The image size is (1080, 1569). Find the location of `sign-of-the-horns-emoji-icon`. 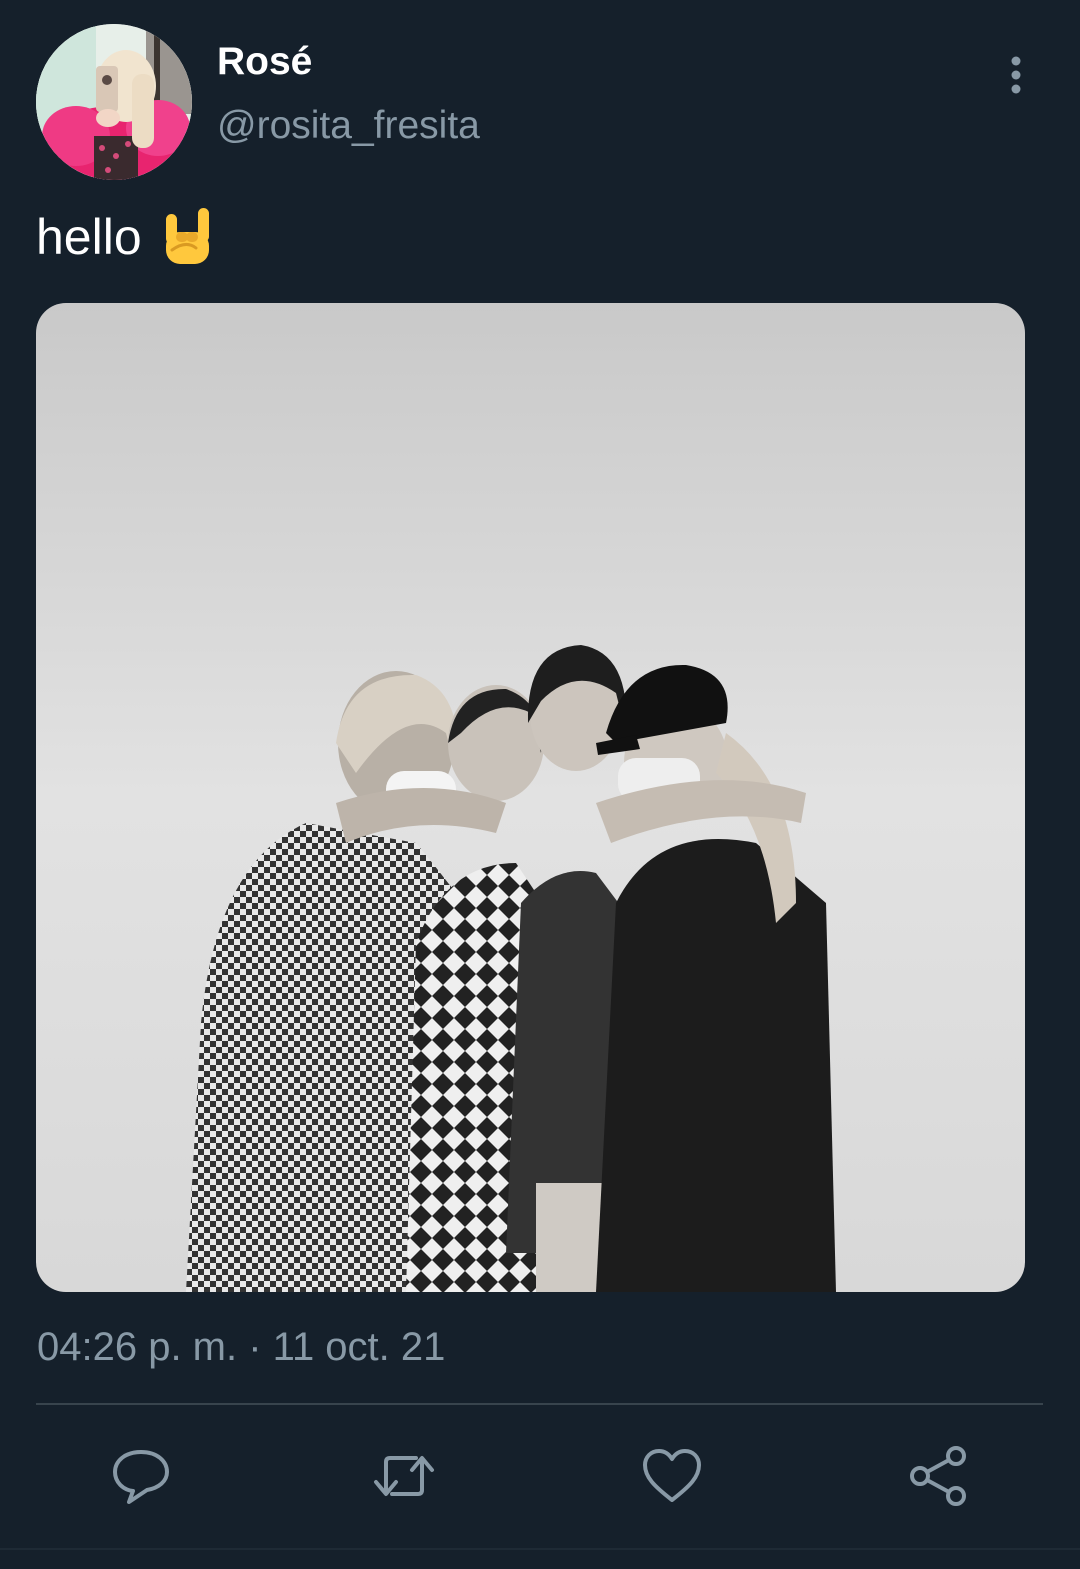

sign-of-the-horns-emoji-icon is located at coordinates (188, 237).